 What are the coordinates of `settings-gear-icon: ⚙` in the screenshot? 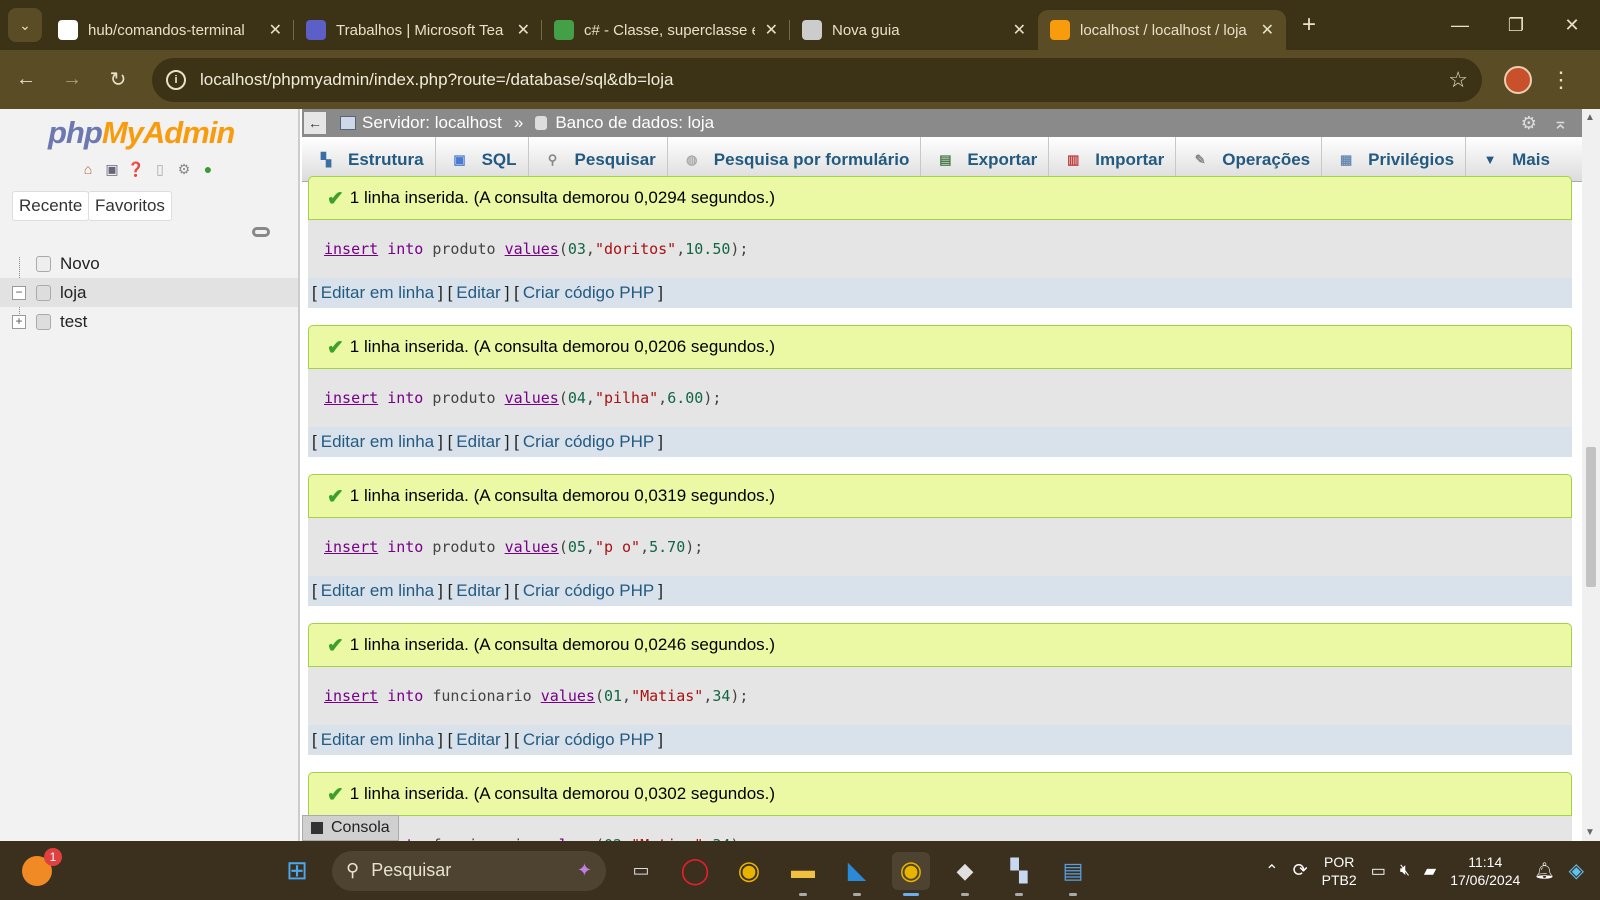 It's located at (184, 169).